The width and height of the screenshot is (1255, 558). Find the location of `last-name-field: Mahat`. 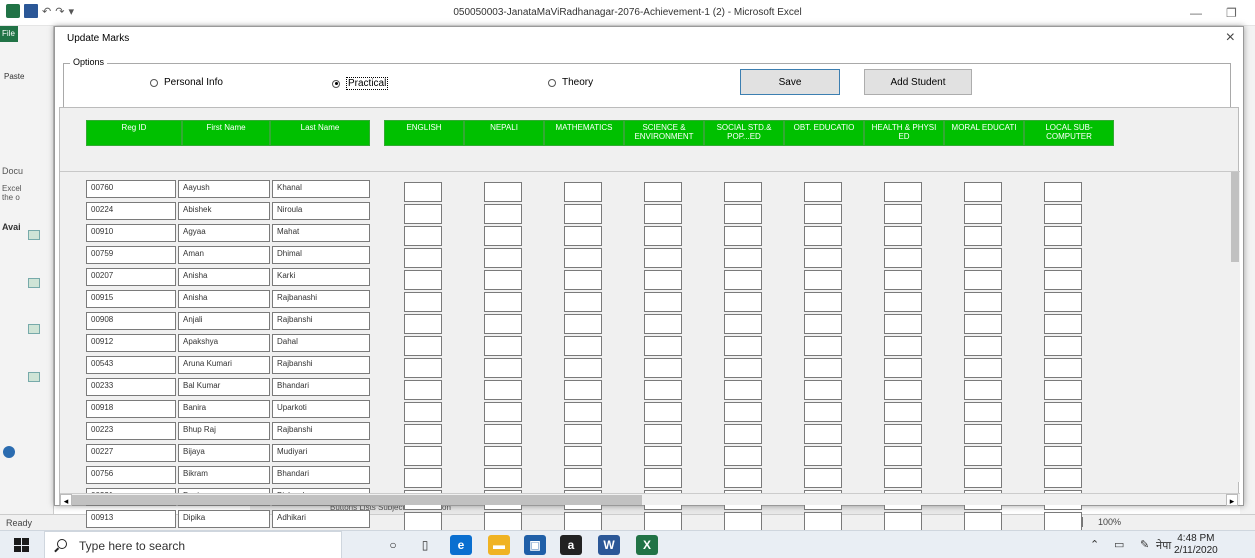

last-name-field: Mahat is located at coordinates (321, 233).